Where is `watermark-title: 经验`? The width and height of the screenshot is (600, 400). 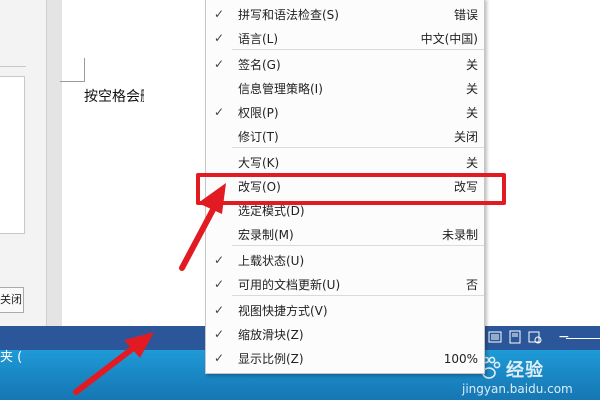 watermark-title: 经验 is located at coordinates (525, 370).